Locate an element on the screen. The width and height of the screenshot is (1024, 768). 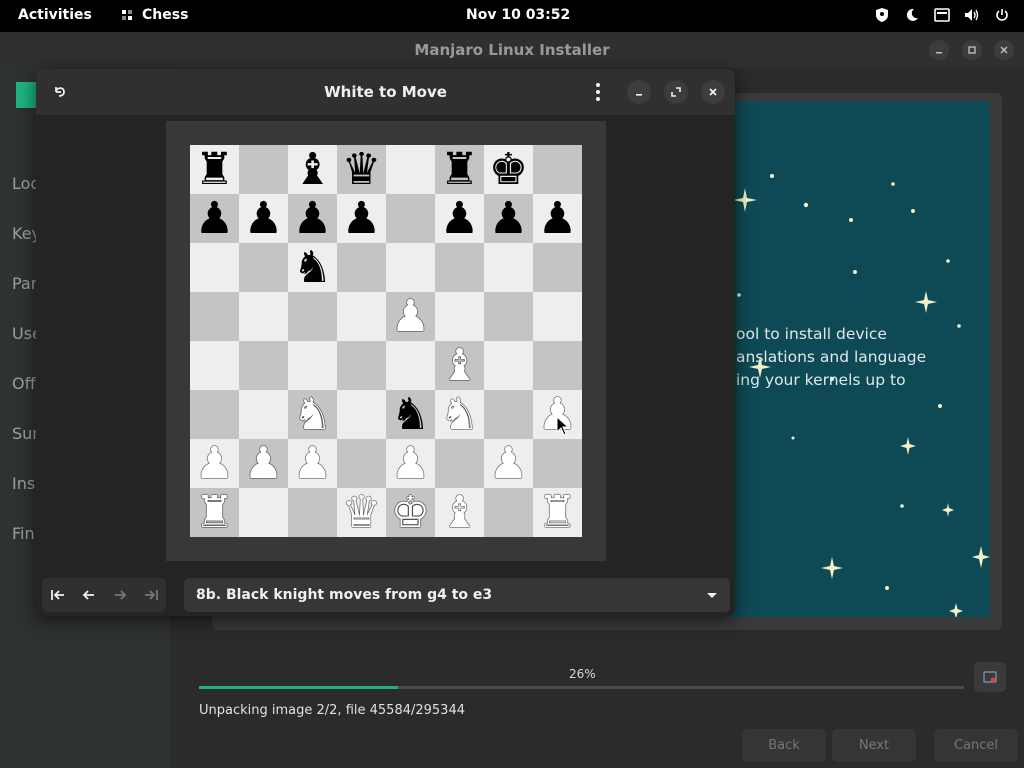
white-king-piece: ♚ is located at coordinates (410, 512).